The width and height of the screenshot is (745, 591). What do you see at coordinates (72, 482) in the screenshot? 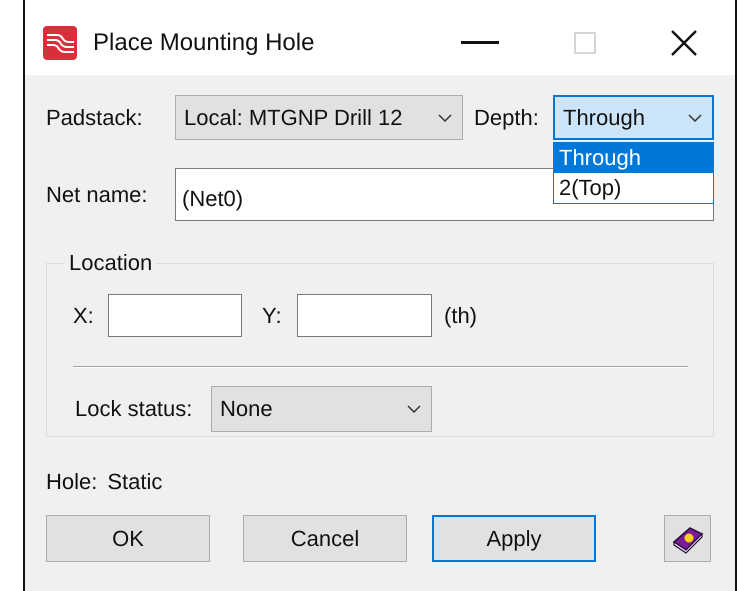
I see `field-label: Hole:` at bounding box center [72, 482].